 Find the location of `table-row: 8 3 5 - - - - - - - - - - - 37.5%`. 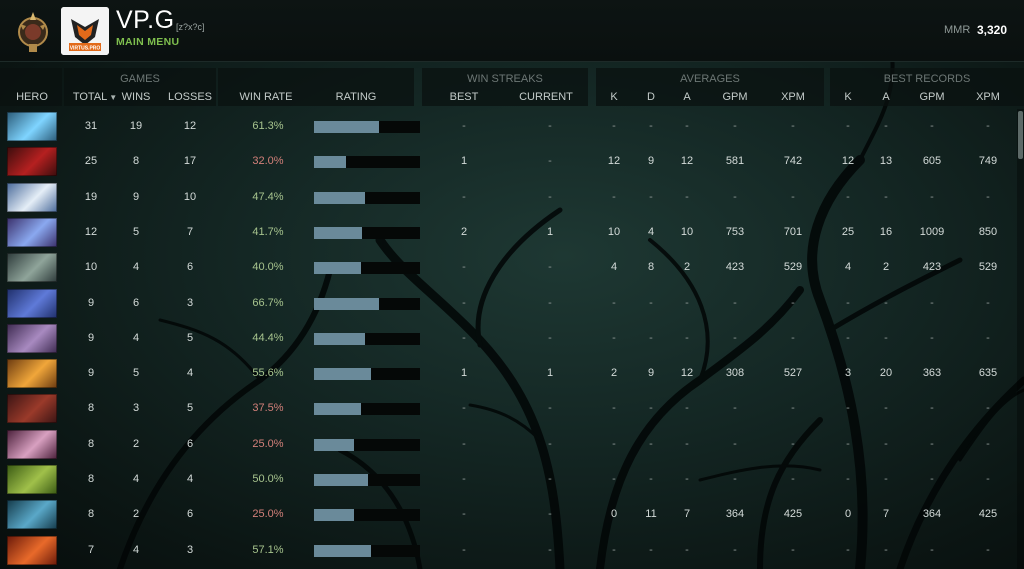

table-row: 8 3 5 - - - - - - - - - - - 37.5% is located at coordinates (508, 408).